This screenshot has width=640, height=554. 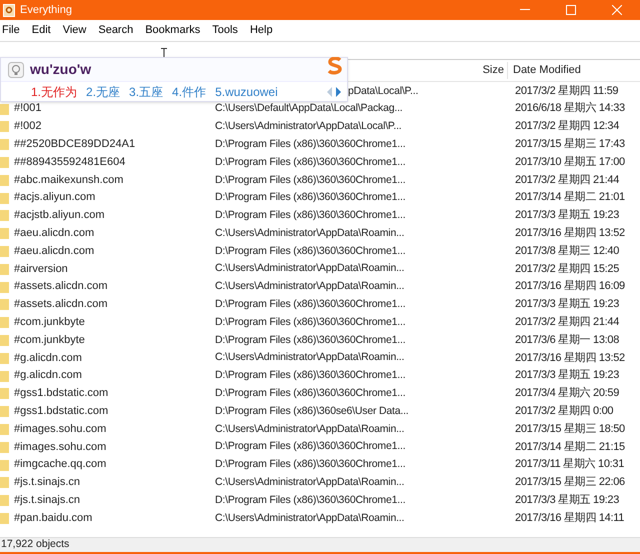 I want to click on date-modified: 2017/3/2 星期四 11:59, so click(x=566, y=91).